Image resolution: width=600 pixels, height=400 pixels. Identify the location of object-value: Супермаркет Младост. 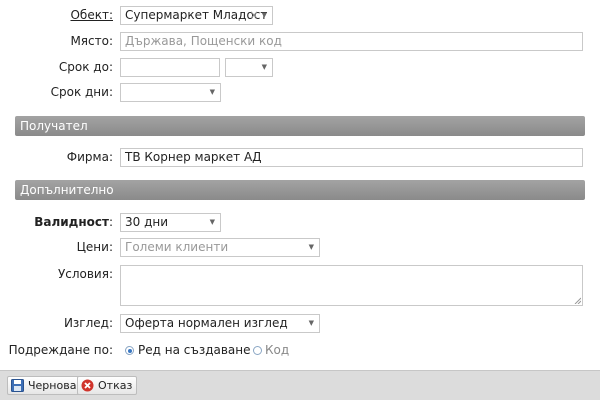
(196, 15).